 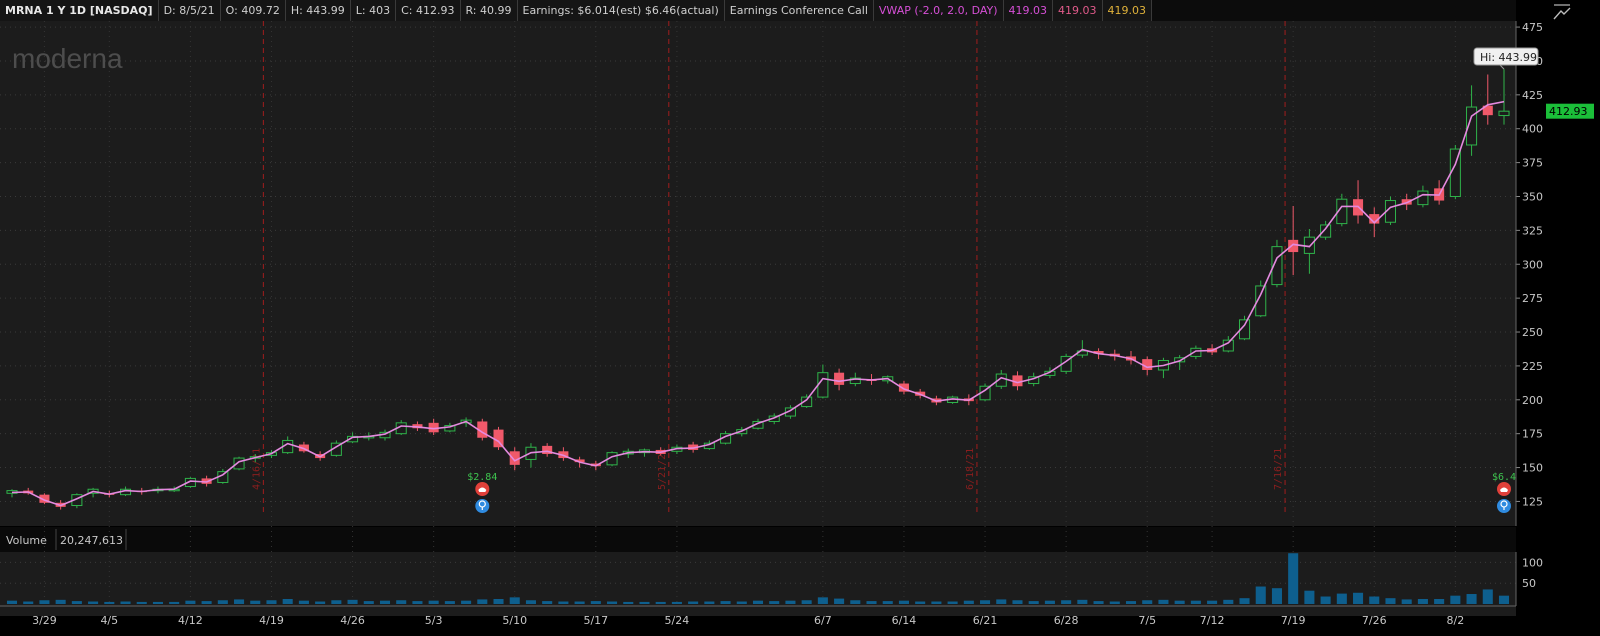 What do you see at coordinates (1508, 57) in the screenshot?
I see `high-marker-label: Hi: 443.99` at bounding box center [1508, 57].